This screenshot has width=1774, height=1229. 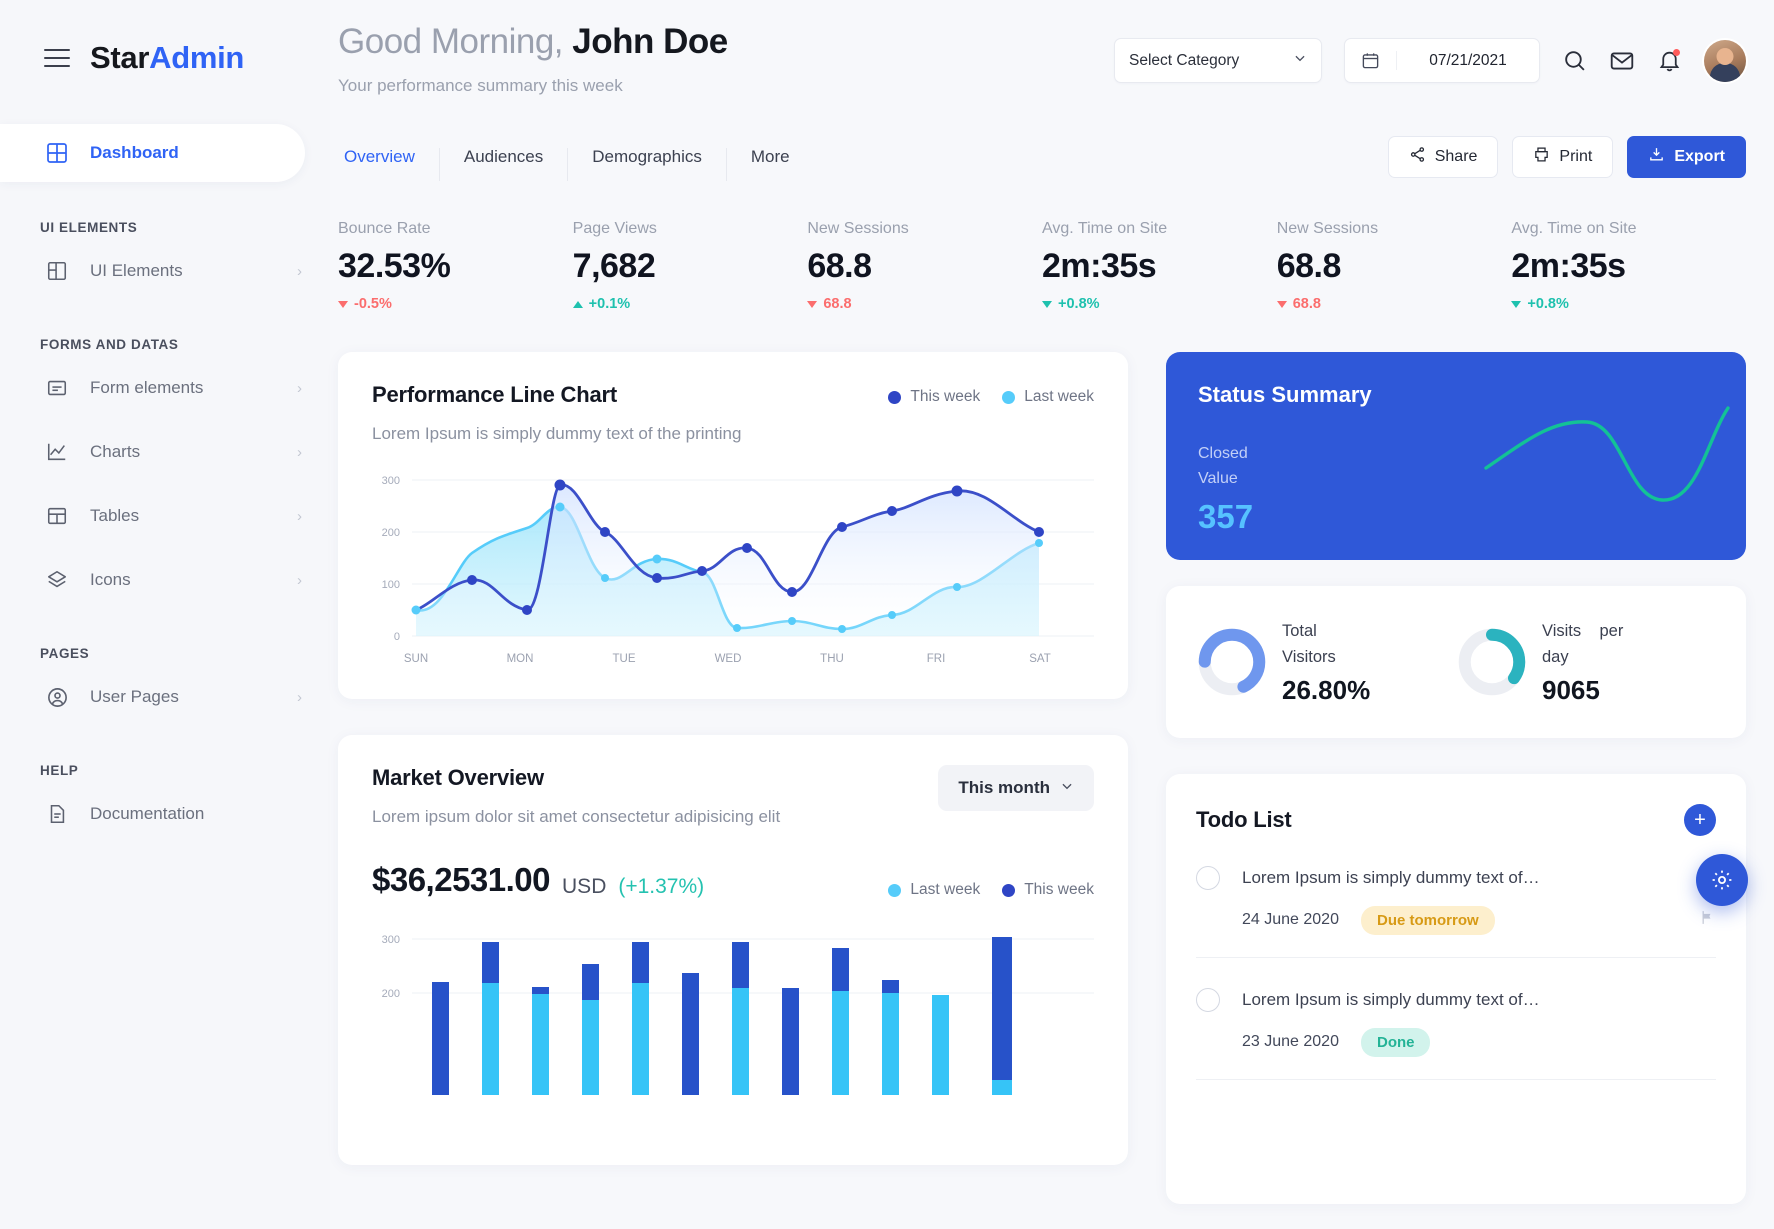 What do you see at coordinates (1244, 819) in the screenshot?
I see `card-title: Todo List` at bounding box center [1244, 819].